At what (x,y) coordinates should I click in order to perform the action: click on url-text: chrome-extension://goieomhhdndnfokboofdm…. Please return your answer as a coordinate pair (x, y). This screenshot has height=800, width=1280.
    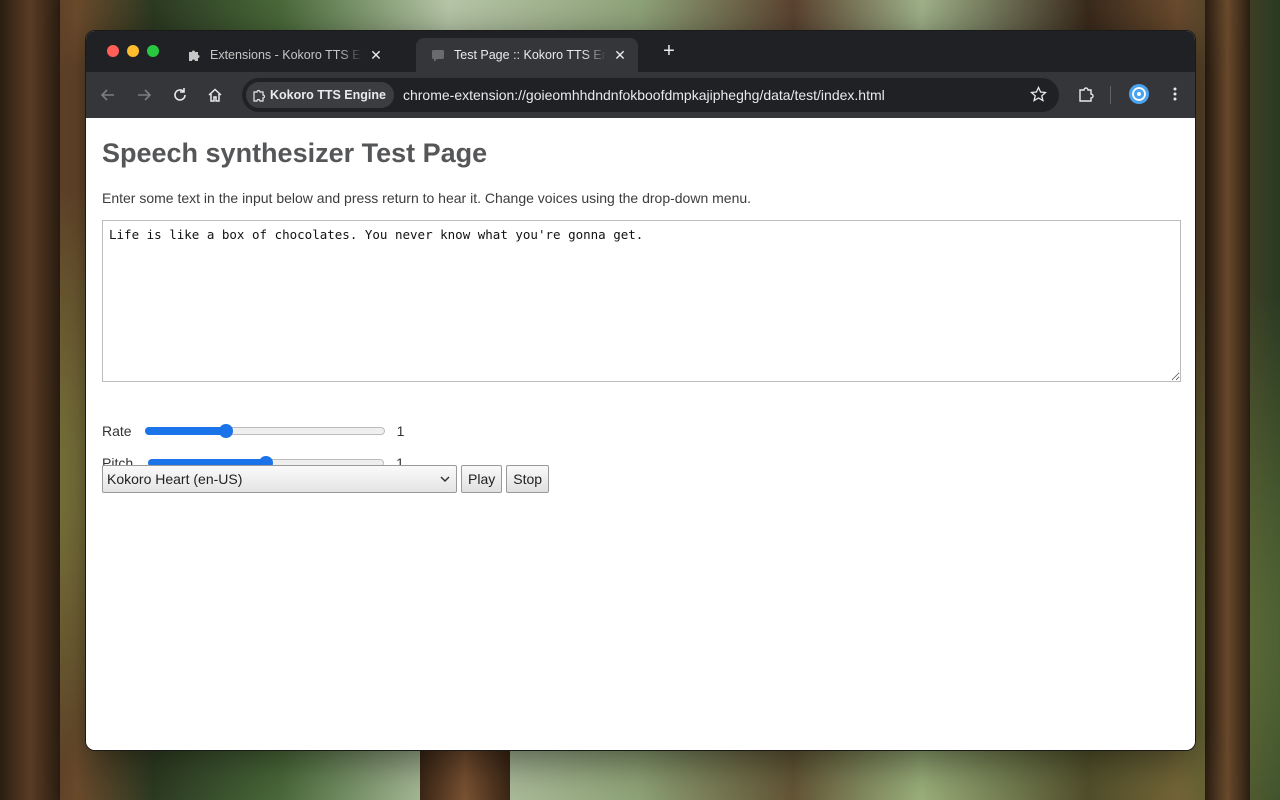
    Looking at the image, I should click on (644, 95).